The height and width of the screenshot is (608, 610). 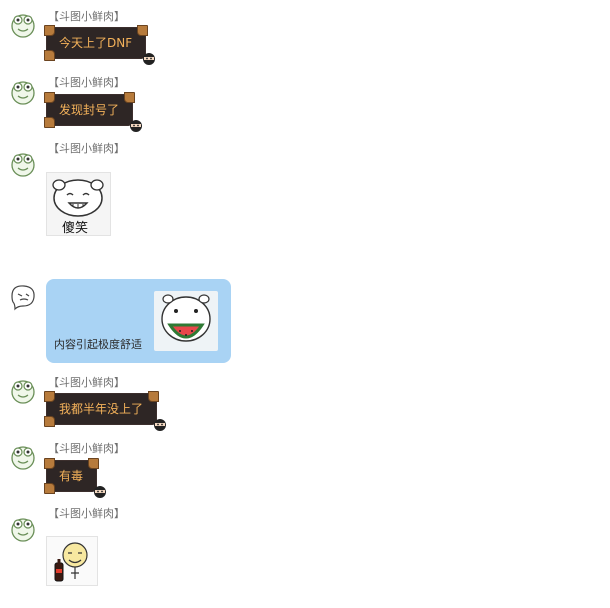 I want to click on message-text: 我都半年没上了, so click(x=101, y=409).